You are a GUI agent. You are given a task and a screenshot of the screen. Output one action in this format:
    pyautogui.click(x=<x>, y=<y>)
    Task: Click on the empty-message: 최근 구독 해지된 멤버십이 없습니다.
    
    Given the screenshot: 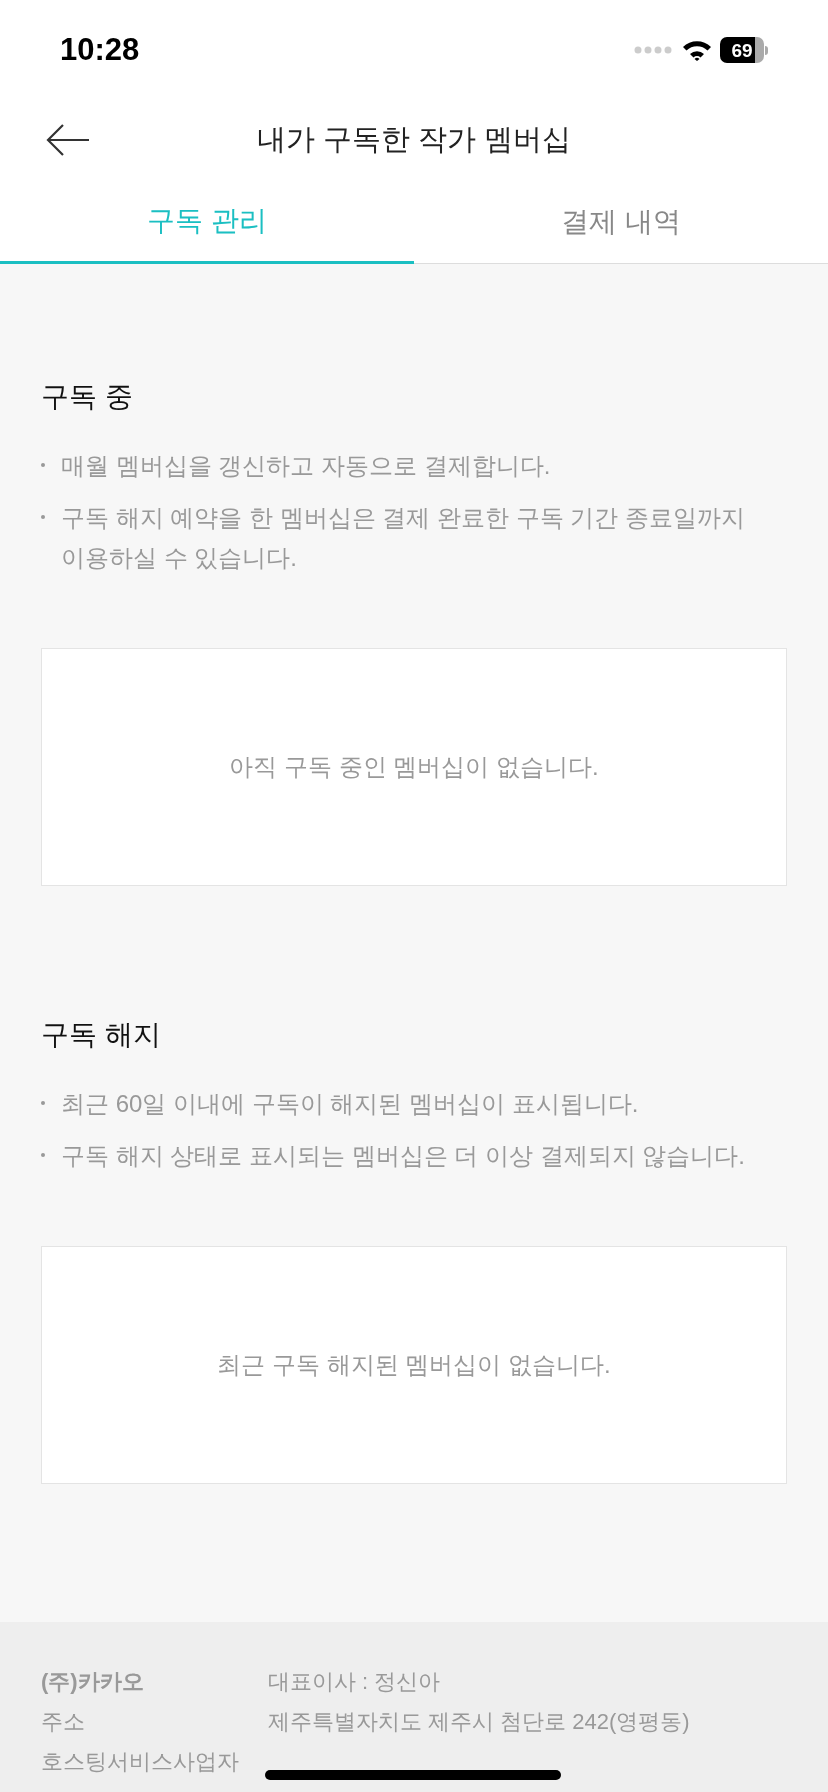 What is the action you would take?
    pyautogui.click(x=414, y=1365)
    